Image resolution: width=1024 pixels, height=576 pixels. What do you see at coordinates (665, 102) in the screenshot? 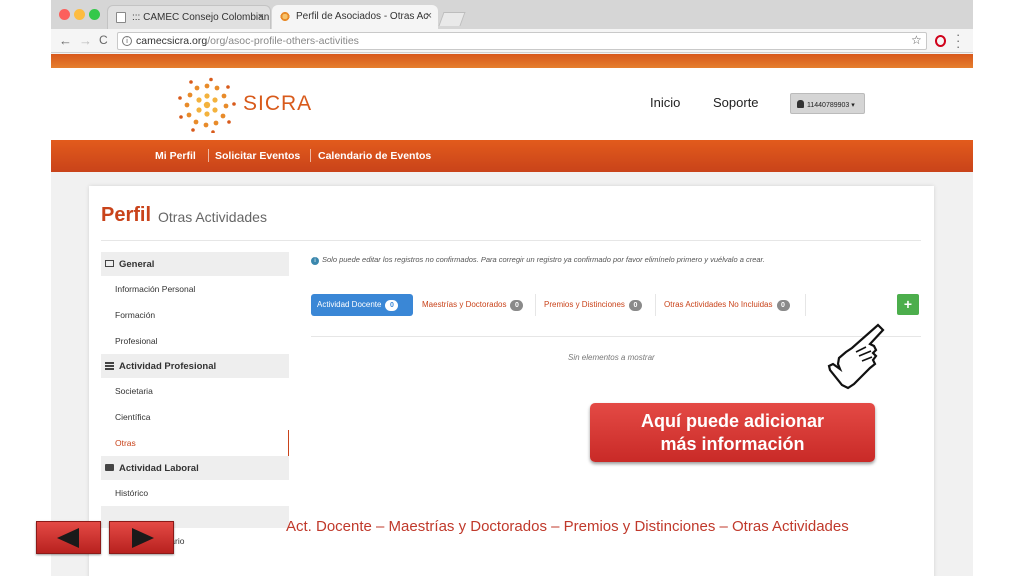
I see `nav-link-inicio: Inicio` at bounding box center [665, 102].